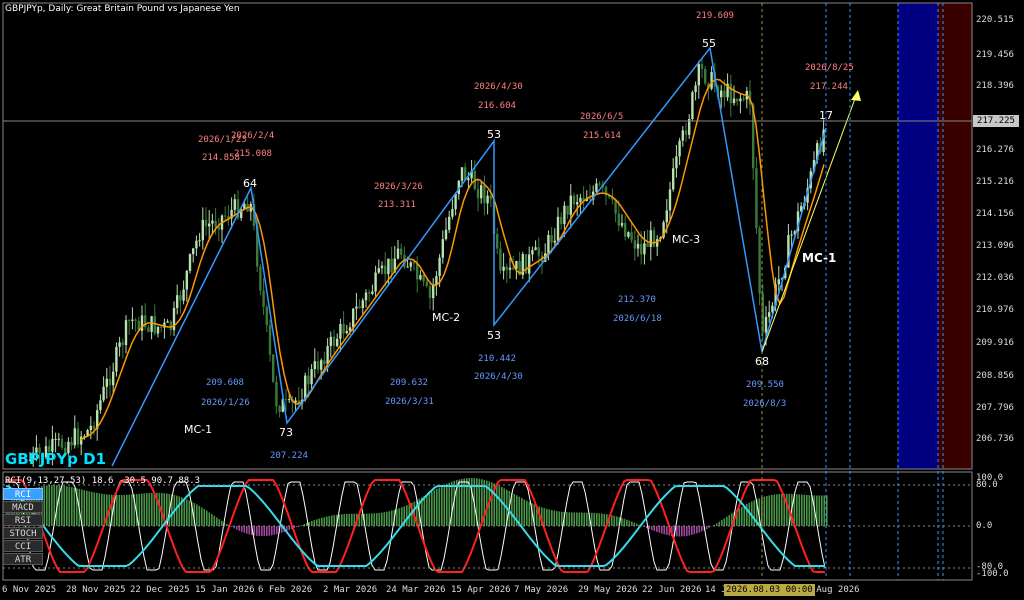 Image resolution: width=1024 pixels, height=600 pixels. I want to click on time-tick: 6 Nov 2025, so click(29, 590).